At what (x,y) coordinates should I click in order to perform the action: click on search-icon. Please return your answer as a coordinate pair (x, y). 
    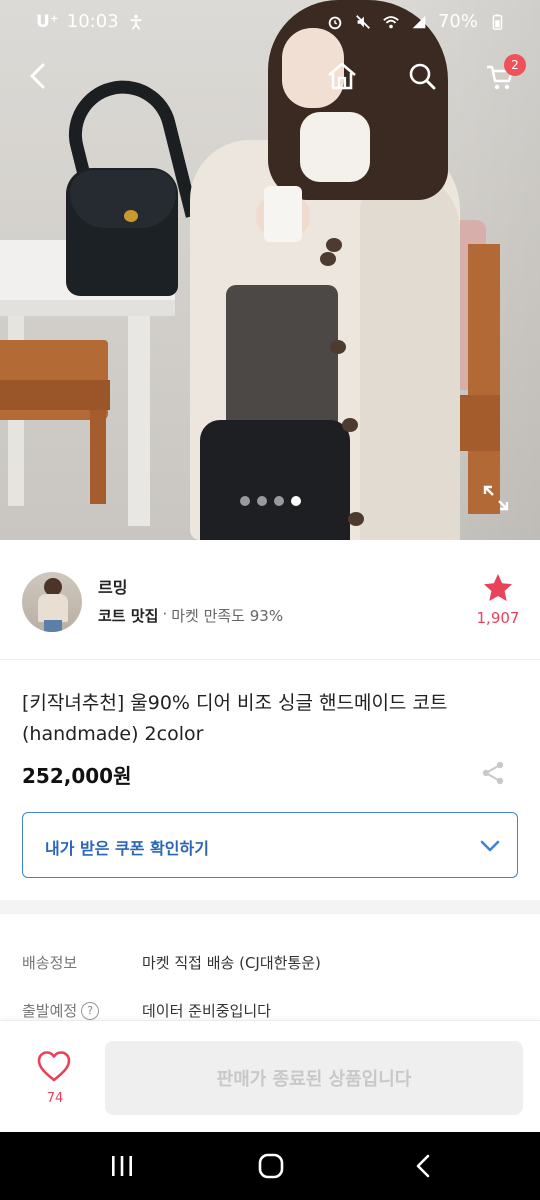
    Looking at the image, I should click on (422, 76).